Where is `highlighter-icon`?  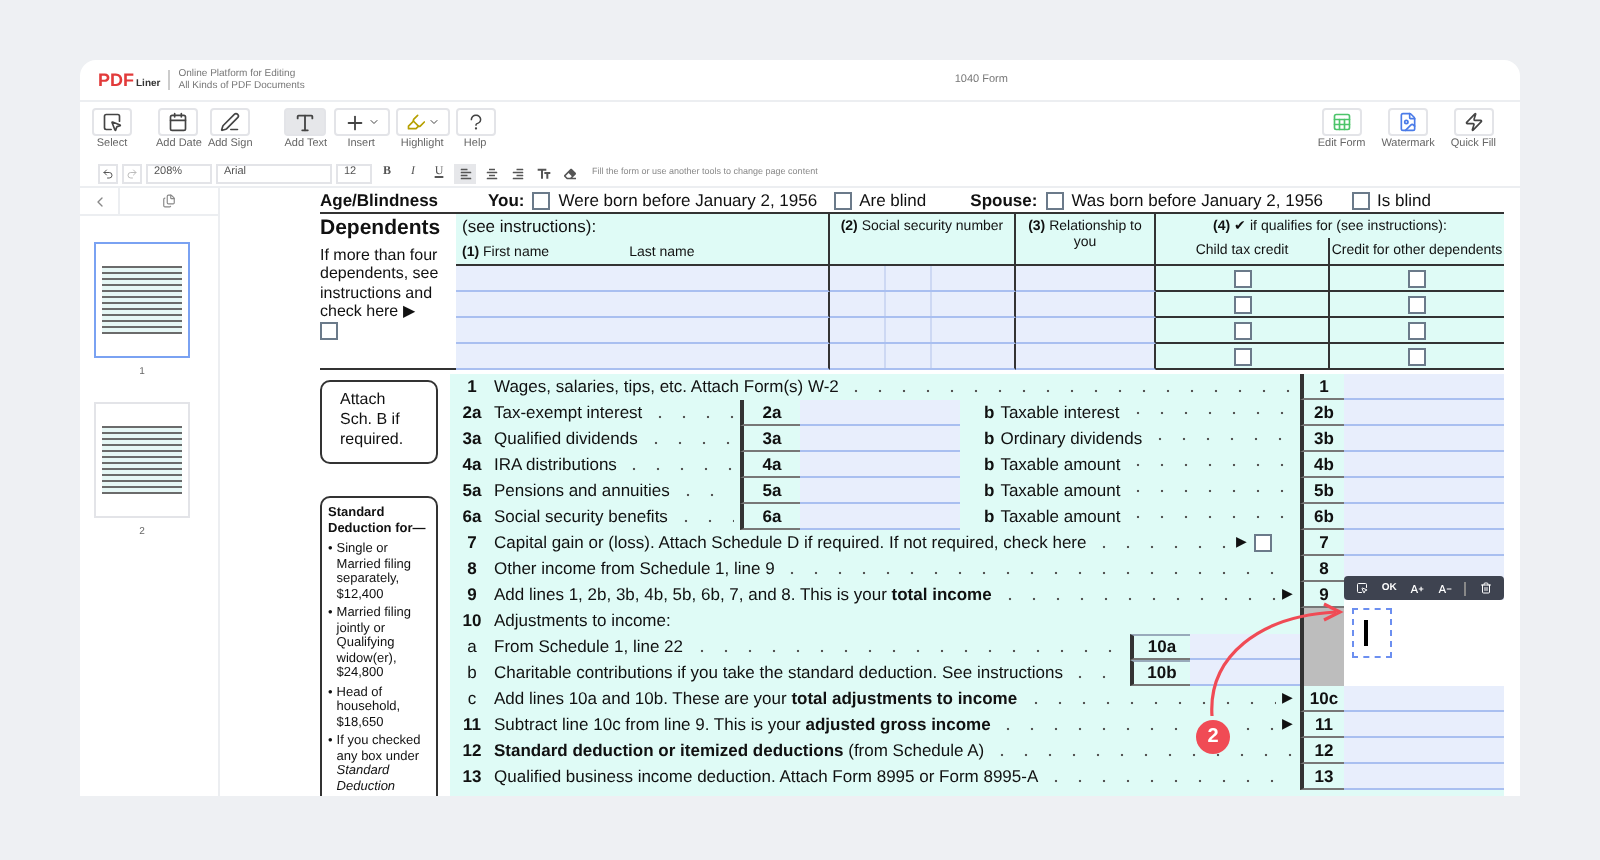 highlighter-icon is located at coordinates (415, 122).